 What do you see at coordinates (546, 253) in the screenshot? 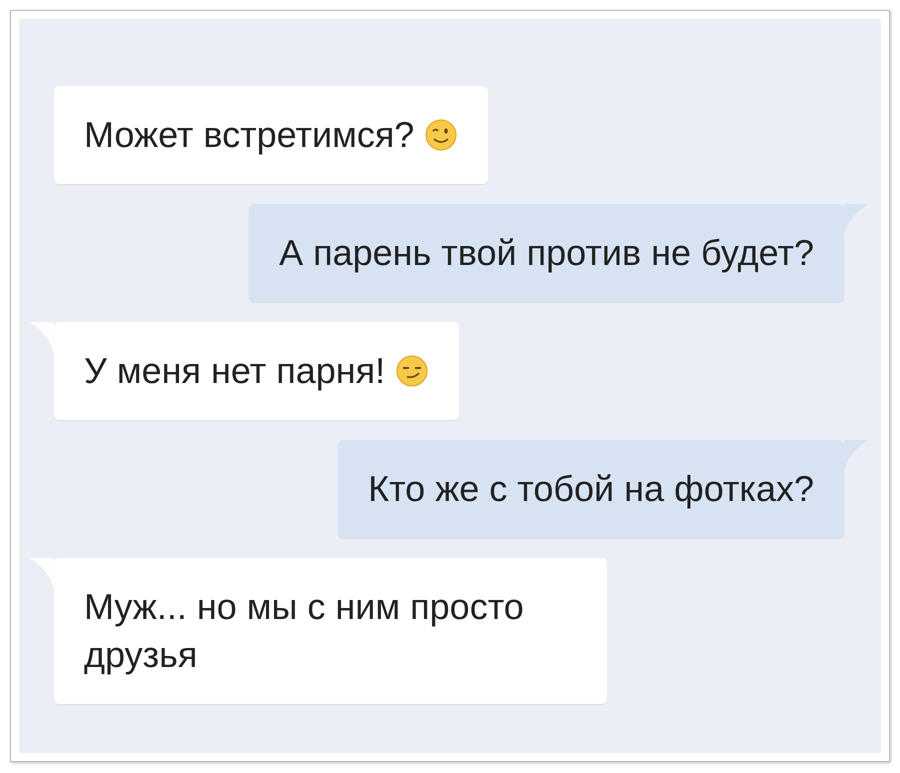
I see `message-text: А парень твой против не будет?` at bounding box center [546, 253].